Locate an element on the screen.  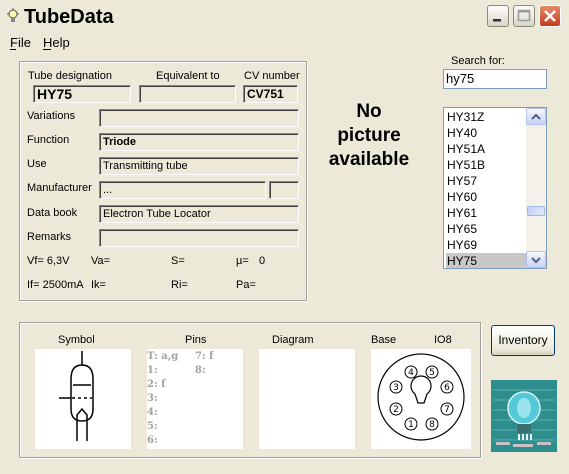
remarks-label: Remarks is located at coordinates (49, 237).